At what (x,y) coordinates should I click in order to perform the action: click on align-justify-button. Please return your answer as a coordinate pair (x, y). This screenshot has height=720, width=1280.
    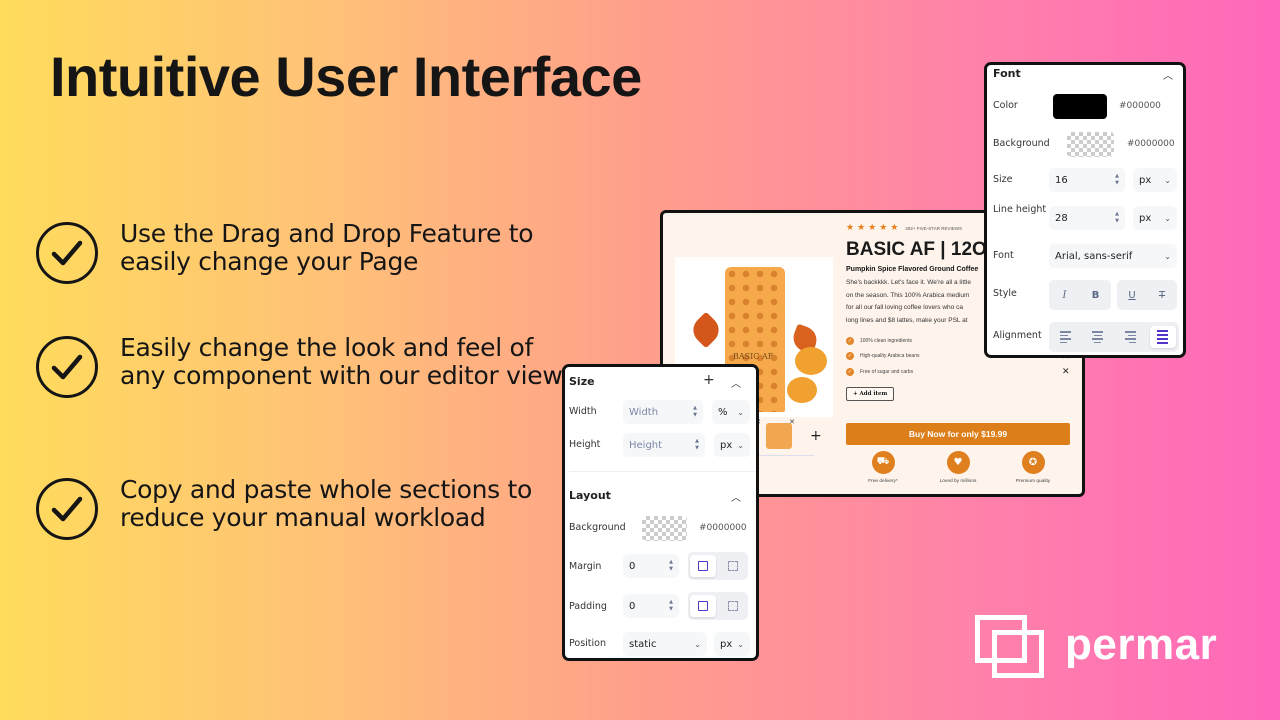
    Looking at the image, I should click on (1162, 337).